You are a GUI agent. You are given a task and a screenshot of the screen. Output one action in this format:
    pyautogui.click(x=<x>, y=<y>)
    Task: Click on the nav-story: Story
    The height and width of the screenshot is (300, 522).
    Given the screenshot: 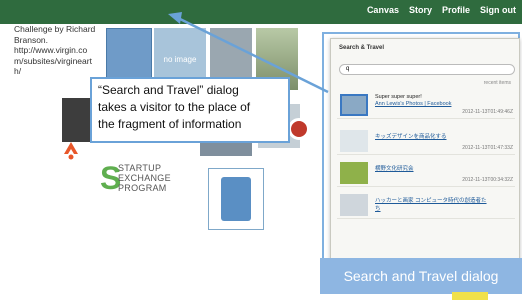 What is the action you would take?
    pyautogui.click(x=420, y=10)
    